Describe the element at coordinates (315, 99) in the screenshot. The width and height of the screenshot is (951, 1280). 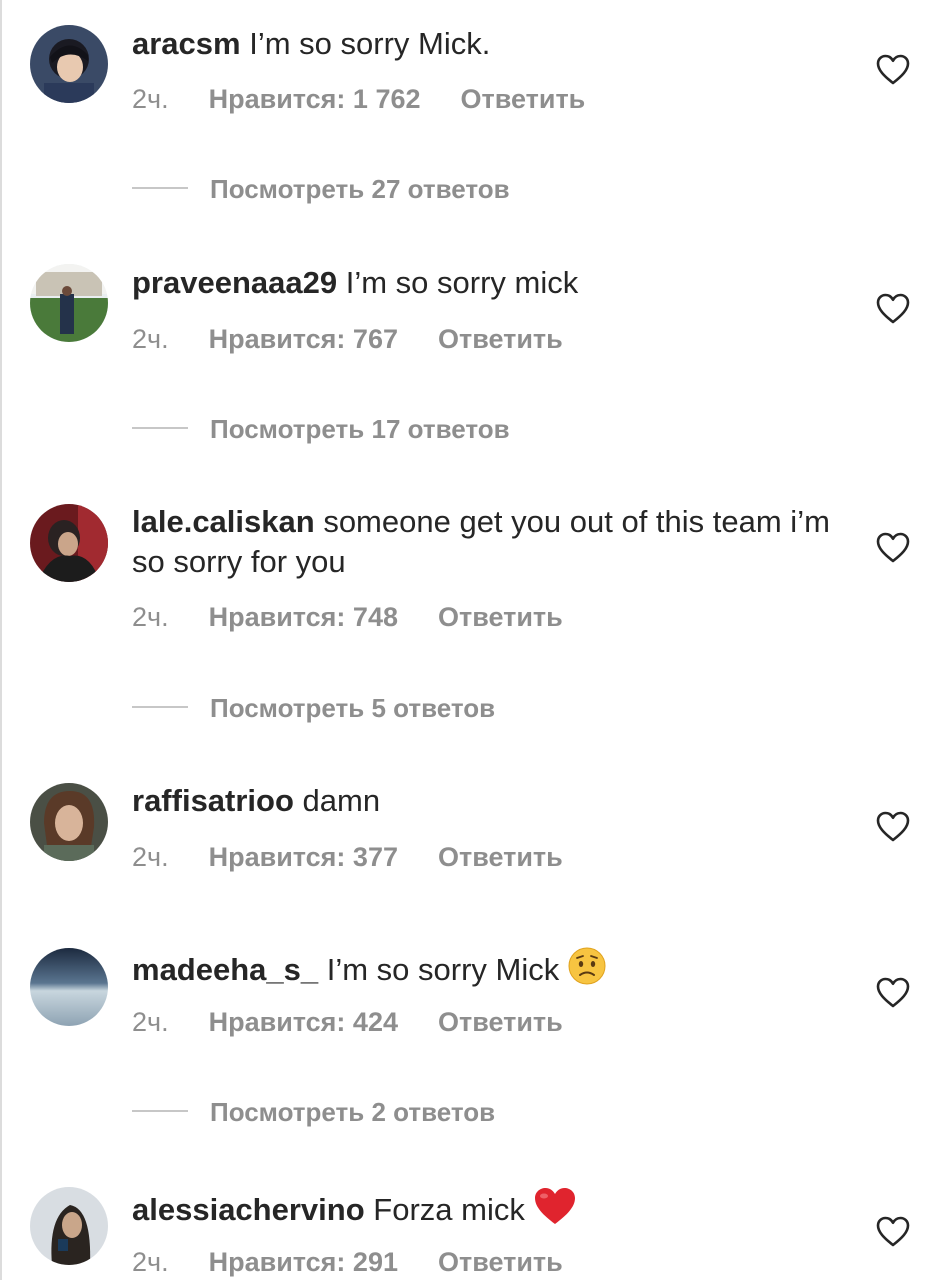
I see `comment-likes: Нравится: 1 762` at that location.